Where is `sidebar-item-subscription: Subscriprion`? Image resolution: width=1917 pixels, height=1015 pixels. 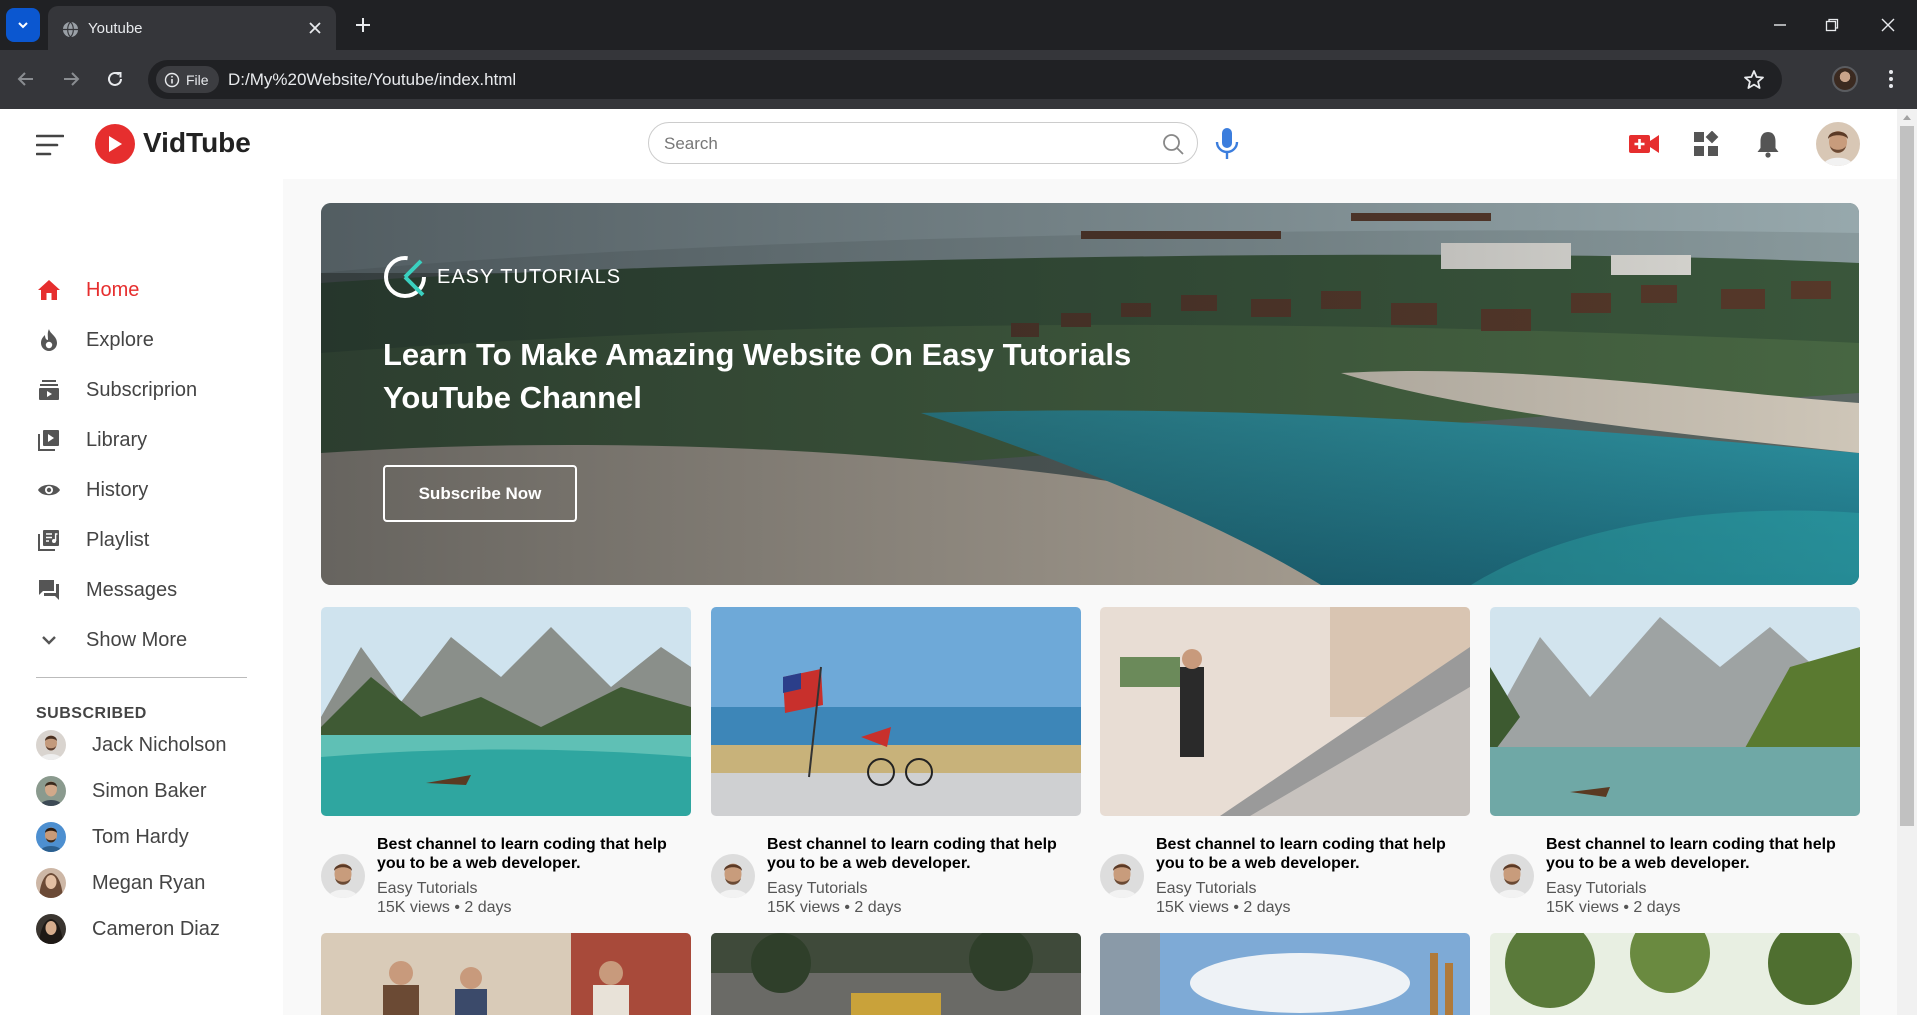 sidebar-item-subscription: Subscriprion is located at coordinates (116, 390).